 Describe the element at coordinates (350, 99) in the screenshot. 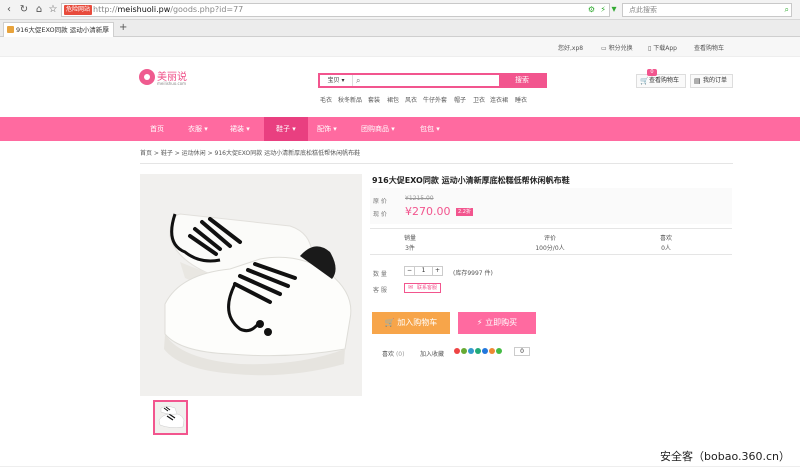

I see `hot-word: 秋冬新品` at that location.